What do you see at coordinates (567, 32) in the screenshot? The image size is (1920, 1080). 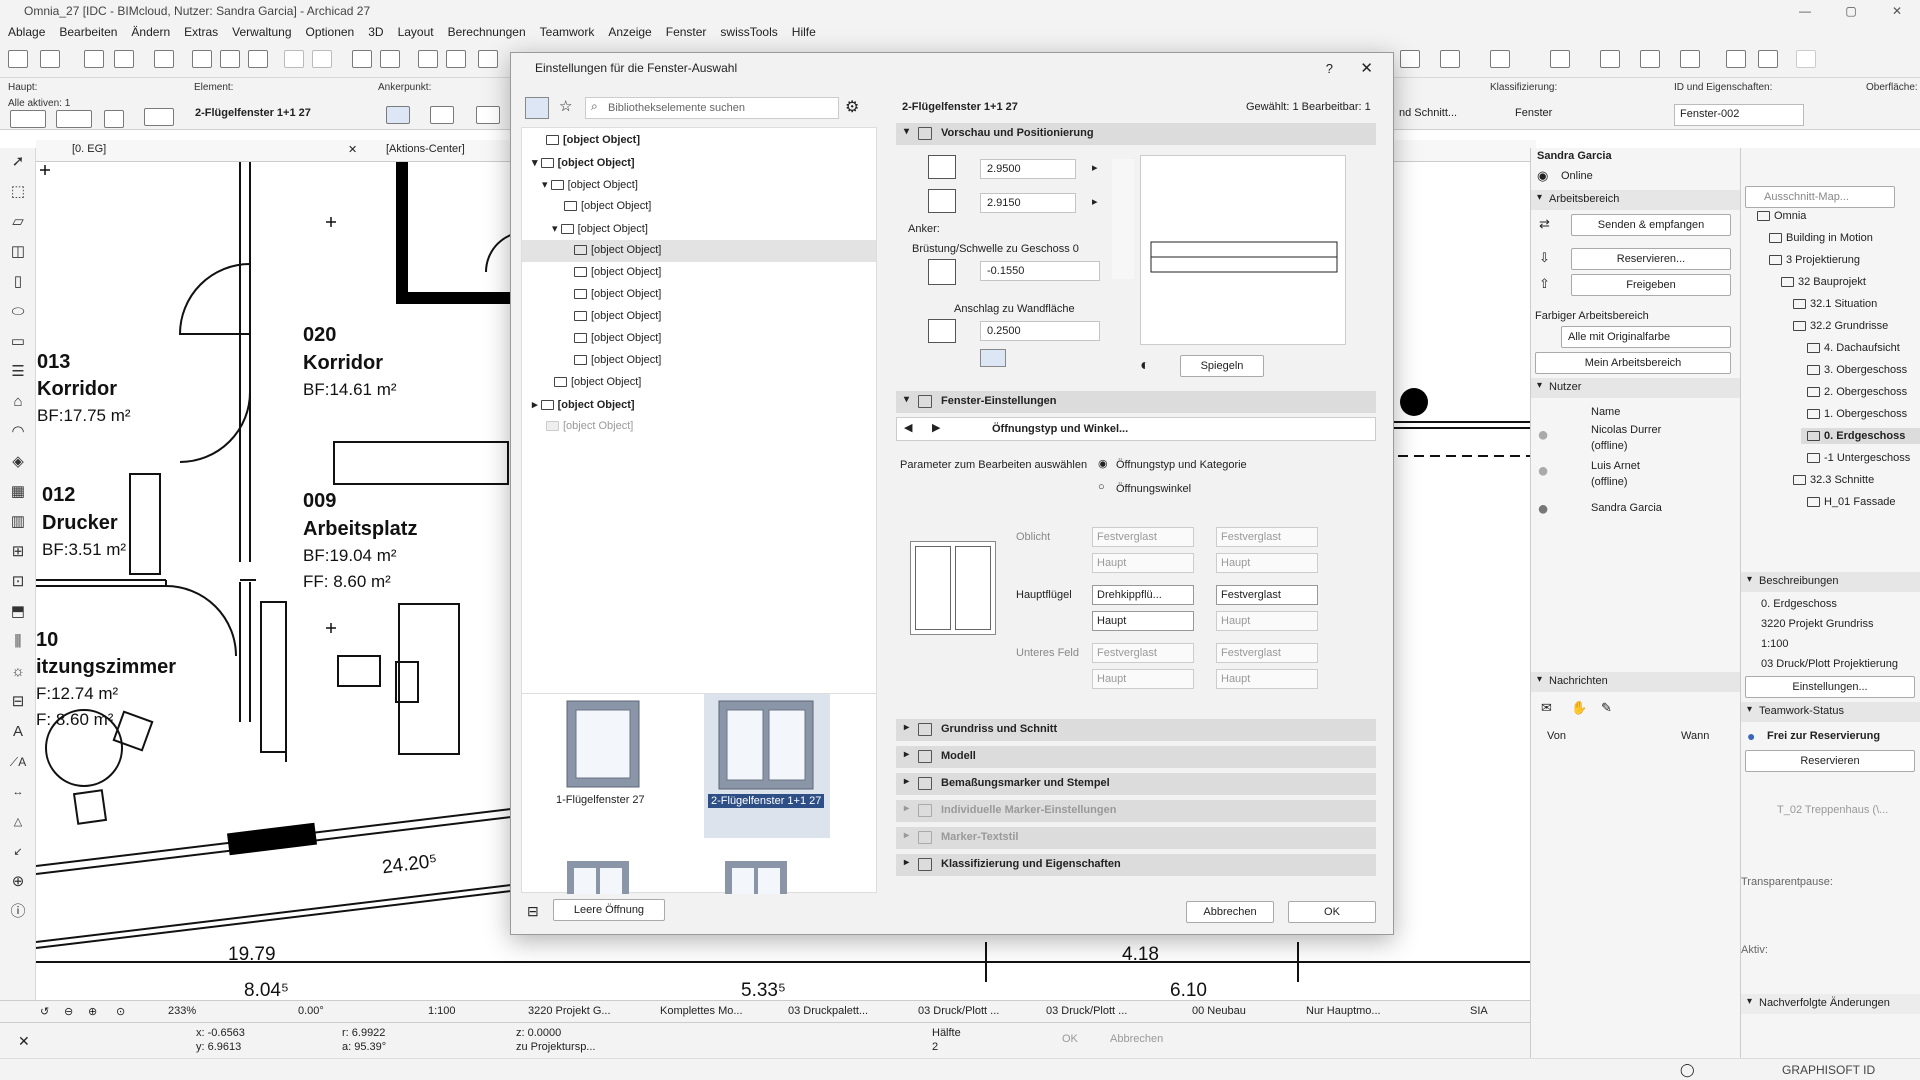 I see `menu-teamwork: Teamwork` at bounding box center [567, 32].